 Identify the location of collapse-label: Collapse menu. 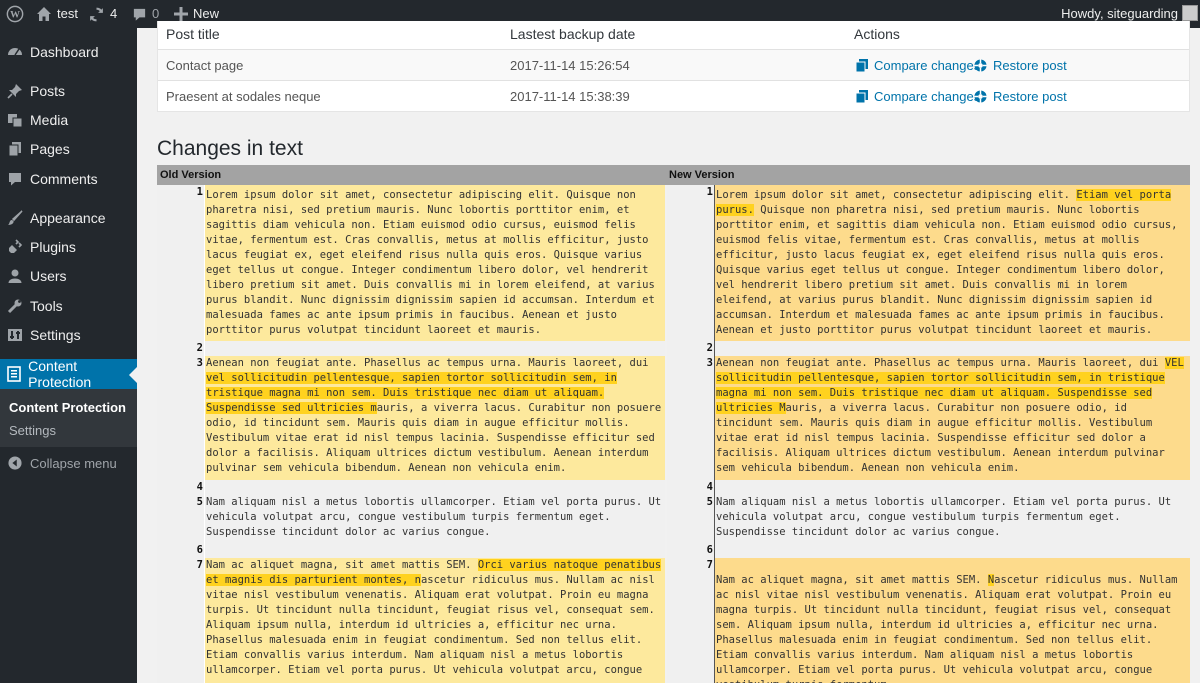
(73, 463).